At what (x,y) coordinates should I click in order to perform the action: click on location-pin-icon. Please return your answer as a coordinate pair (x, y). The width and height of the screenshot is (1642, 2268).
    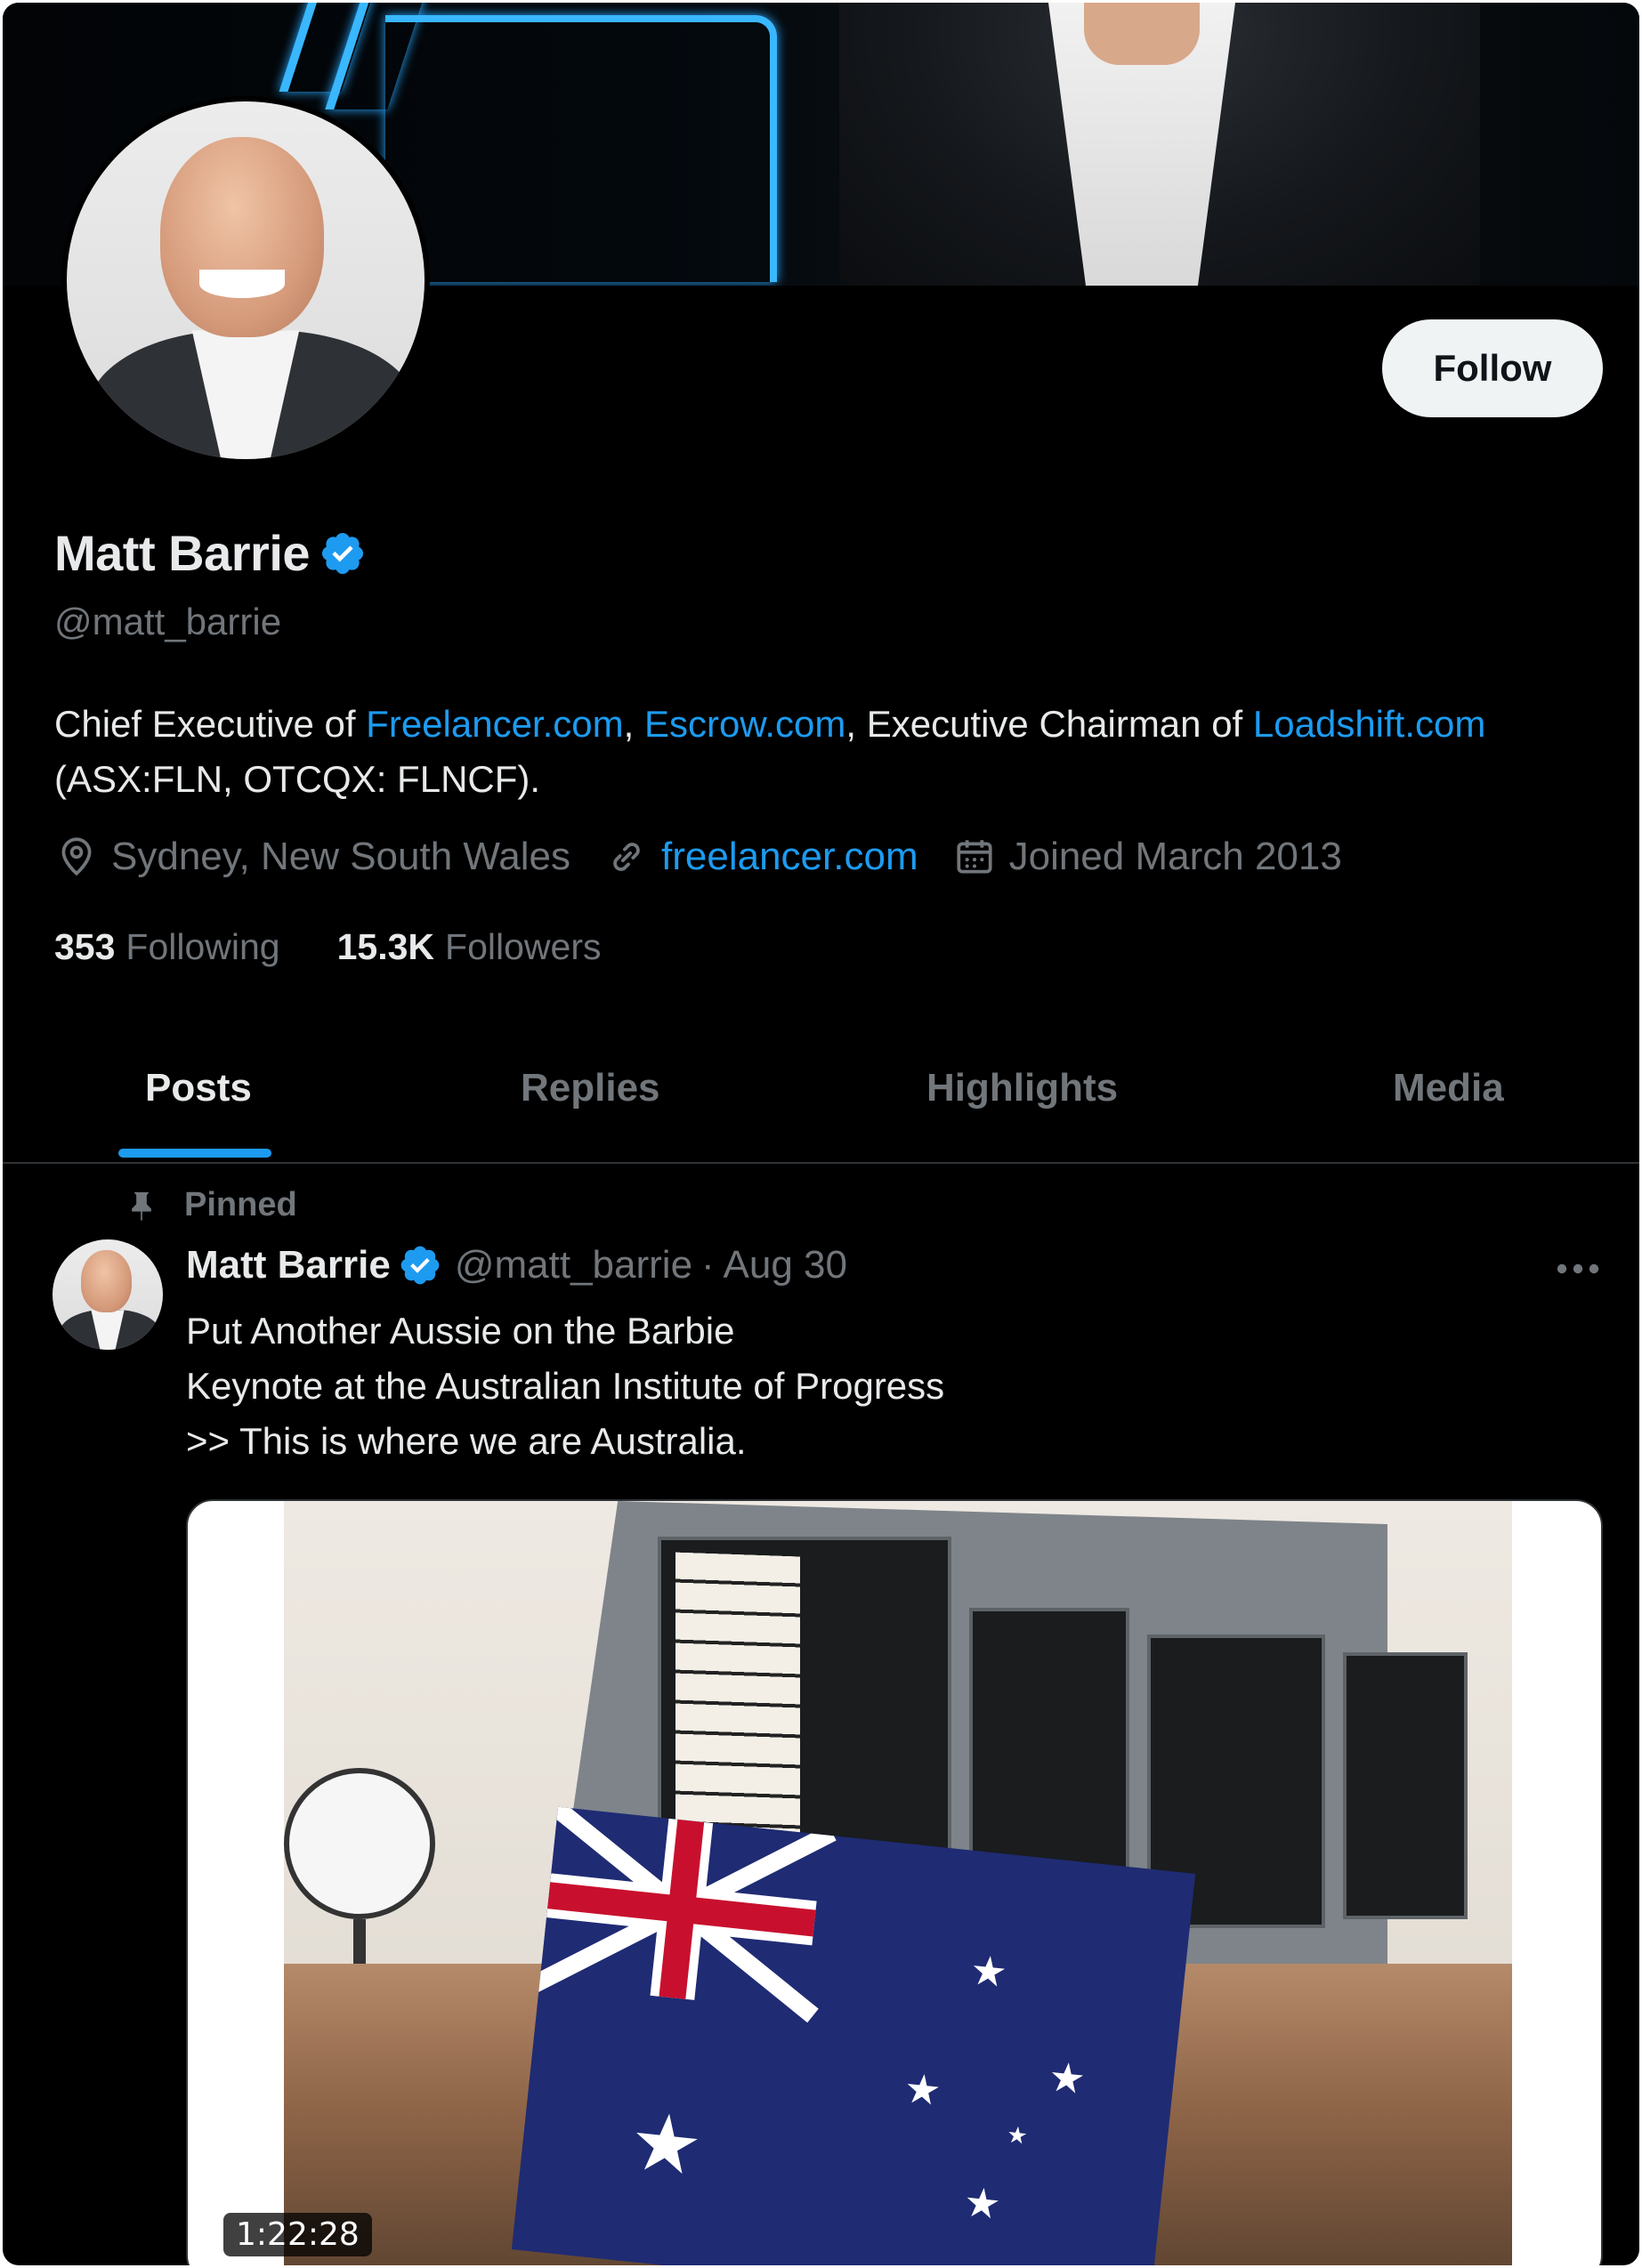
    Looking at the image, I should click on (76, 856).